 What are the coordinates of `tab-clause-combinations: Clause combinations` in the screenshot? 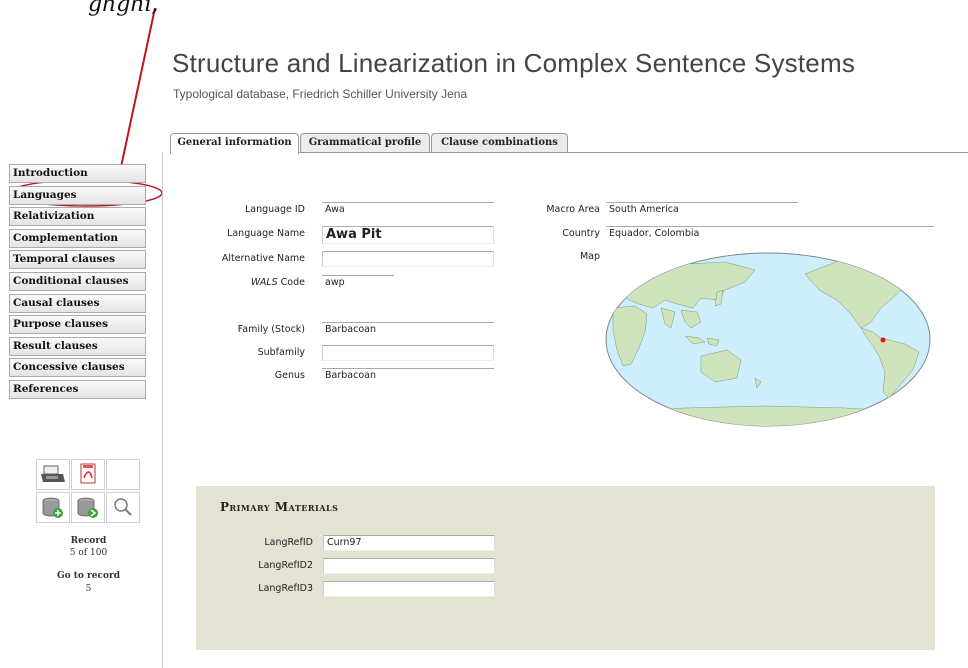 It's located at (499, 142).